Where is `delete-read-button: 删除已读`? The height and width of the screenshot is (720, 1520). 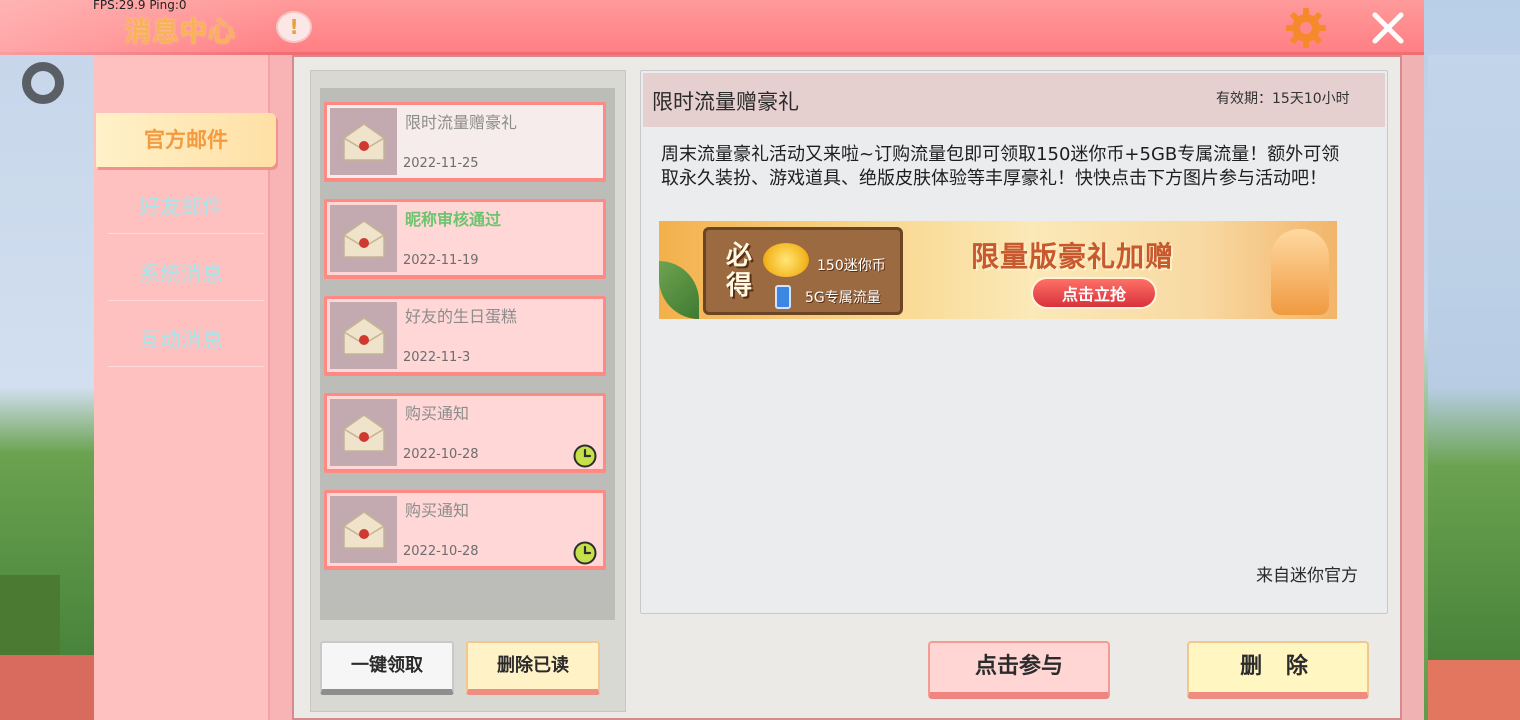
delete-read-button: 删除已读 is located at coordinates (533, 668).